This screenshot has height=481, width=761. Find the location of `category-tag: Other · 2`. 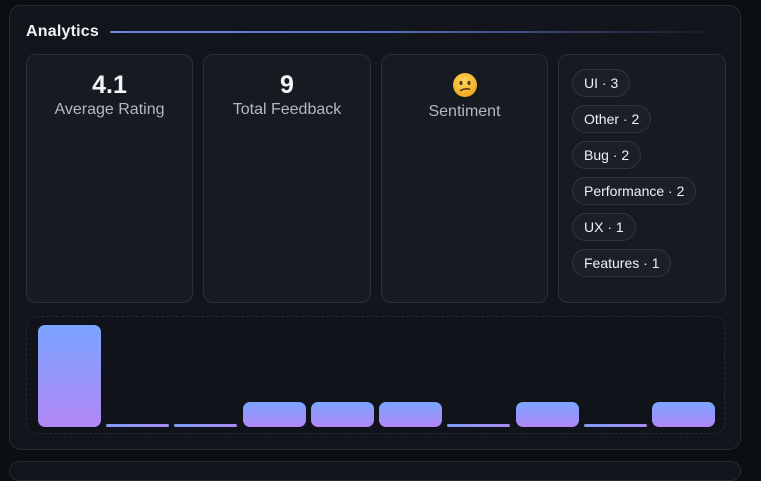

category-tag: Other · 2 is located at coordinates (612, 119).